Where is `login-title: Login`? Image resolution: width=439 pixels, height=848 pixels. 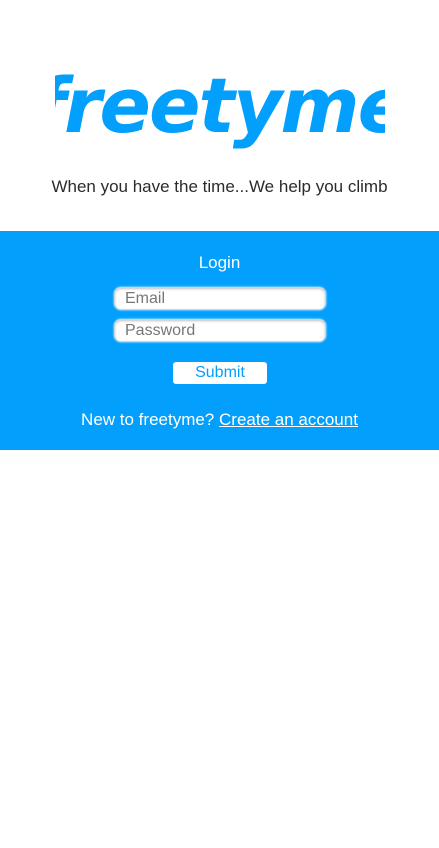
login-title: Login is located at coordinates (219, 262).